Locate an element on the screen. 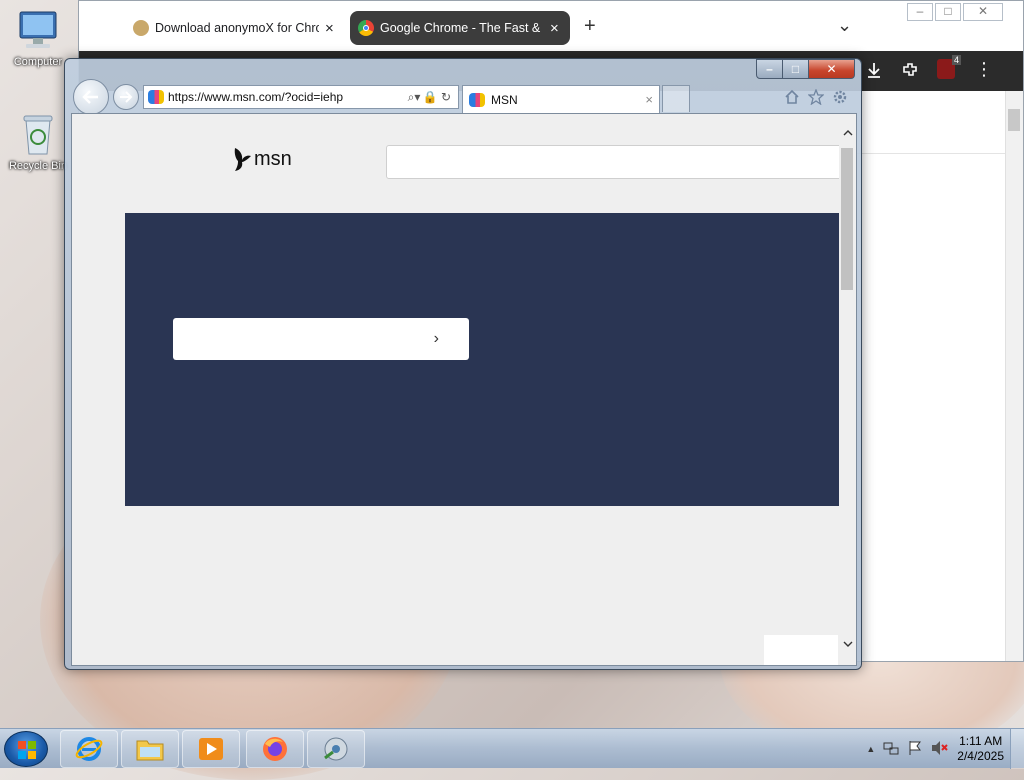 This screenshot has width=1024, height=780. ie-toolbar-icons is located at coordinates (816, 97).